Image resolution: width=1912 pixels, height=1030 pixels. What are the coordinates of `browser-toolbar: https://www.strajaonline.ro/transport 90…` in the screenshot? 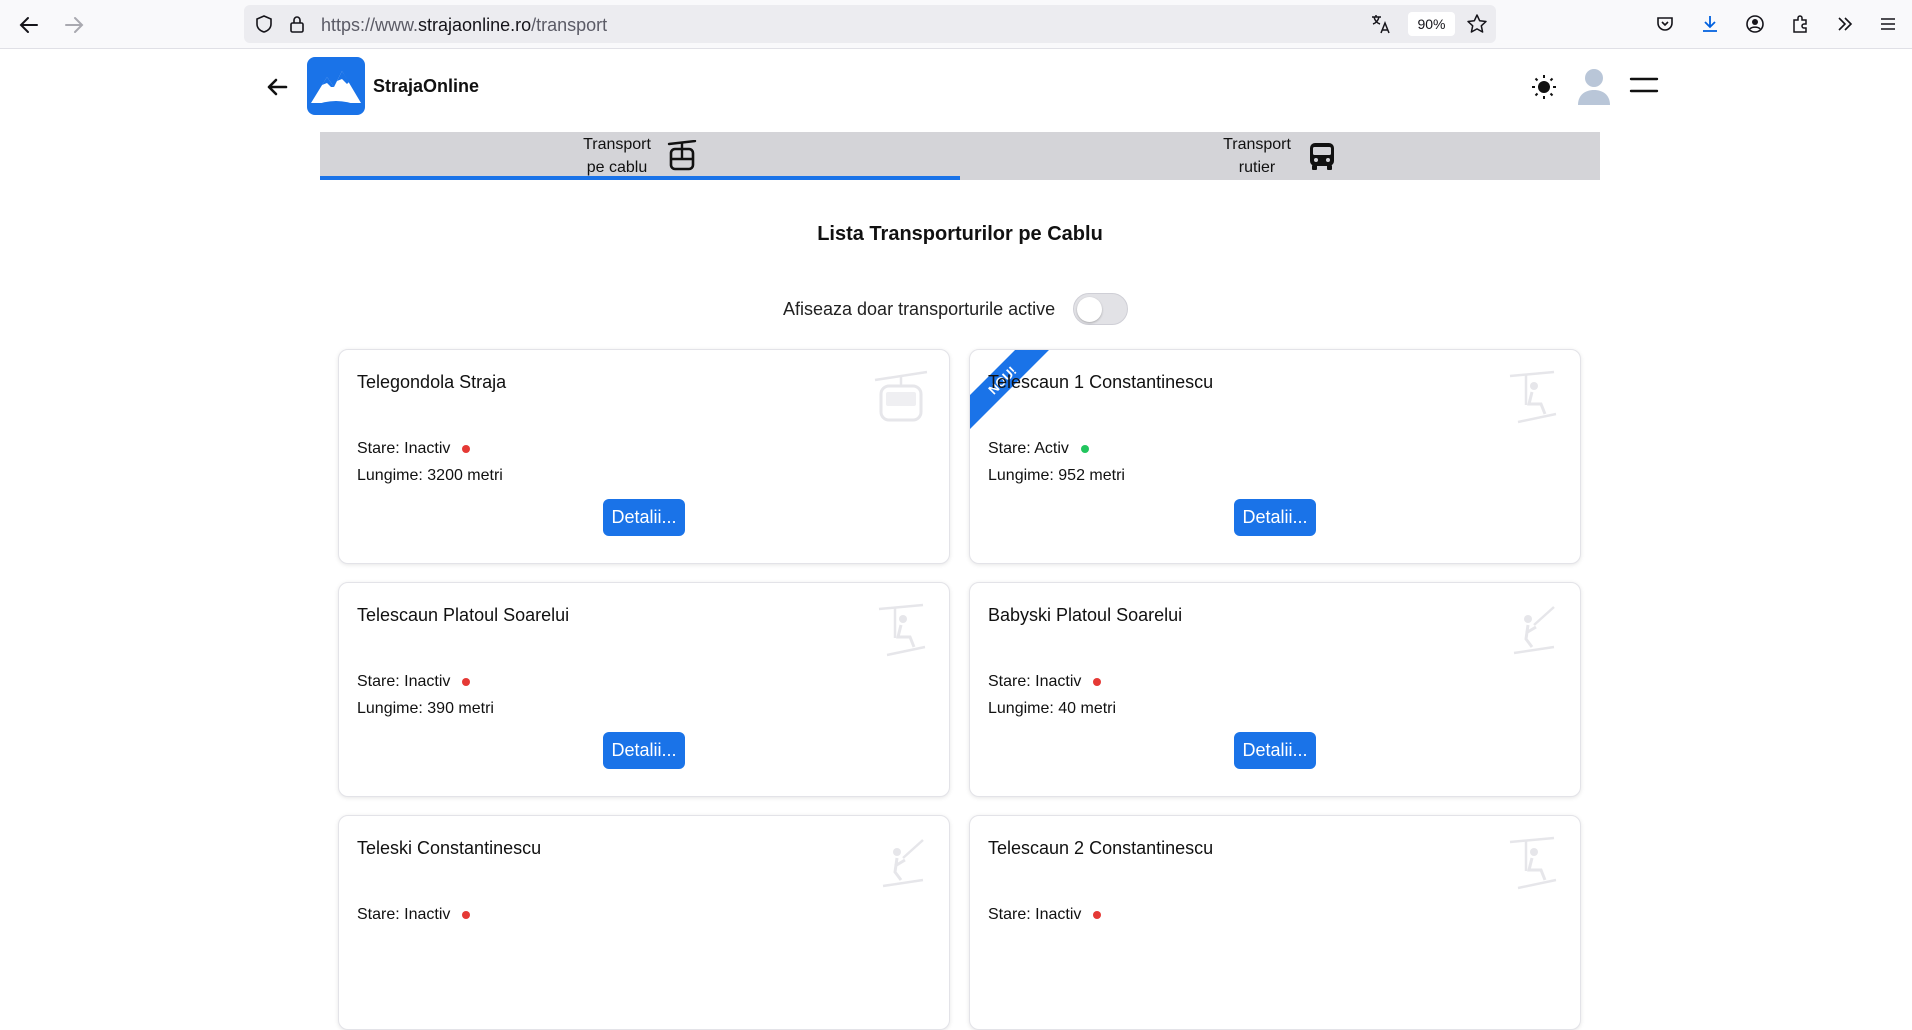 It's located at (956, 24).